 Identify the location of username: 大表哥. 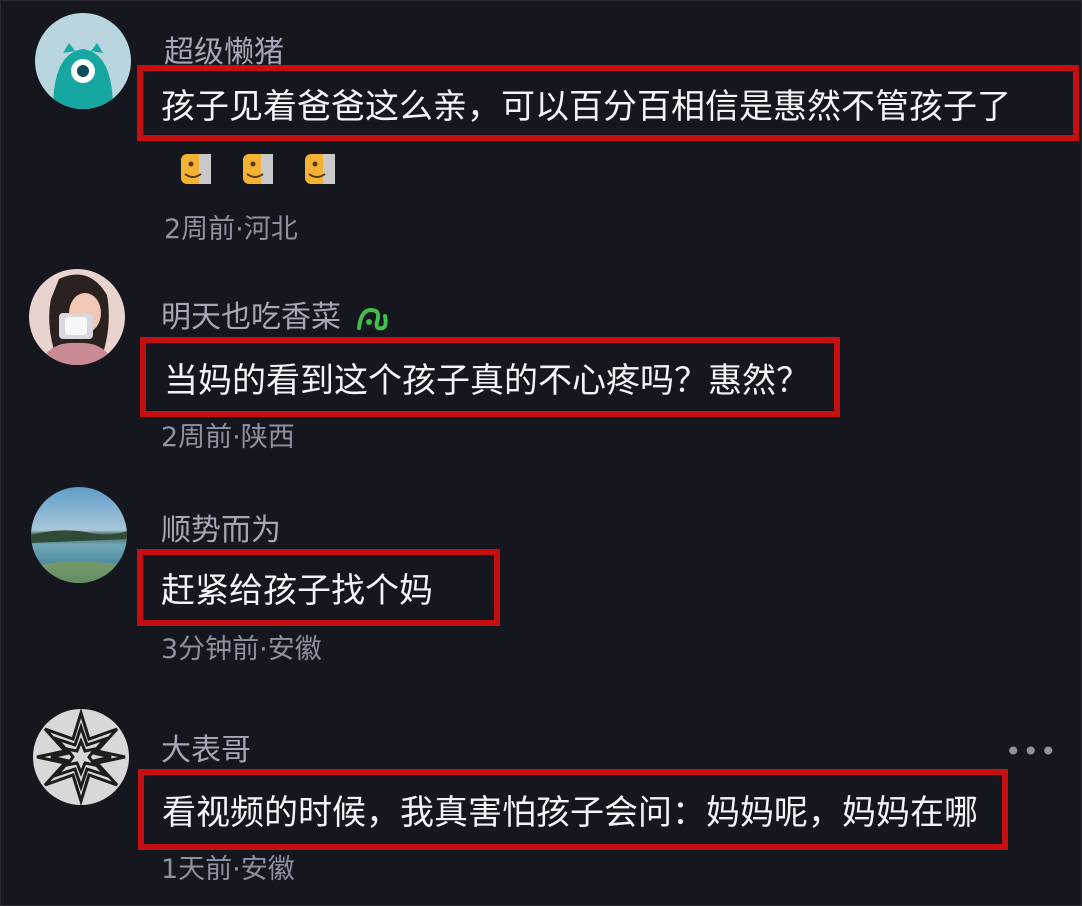
(206, 747).